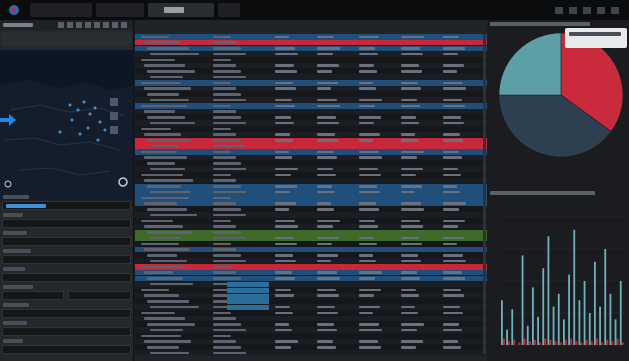 This screenshot has width=629, height=361. Describe the element at coordinates (99, 295) in the screenshot. I see `range-to` at that location.